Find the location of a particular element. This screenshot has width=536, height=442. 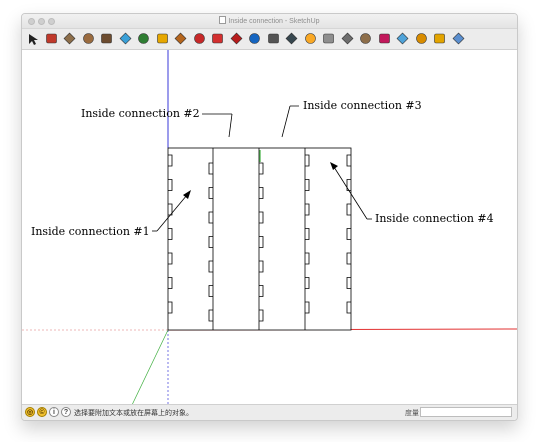

pan-tool-icon is located at coordinates (273, 38).